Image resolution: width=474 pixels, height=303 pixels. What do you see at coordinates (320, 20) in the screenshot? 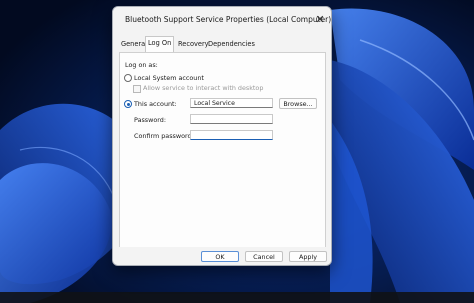
I see `close-icon: ✕` at bounding box center [320, 20].